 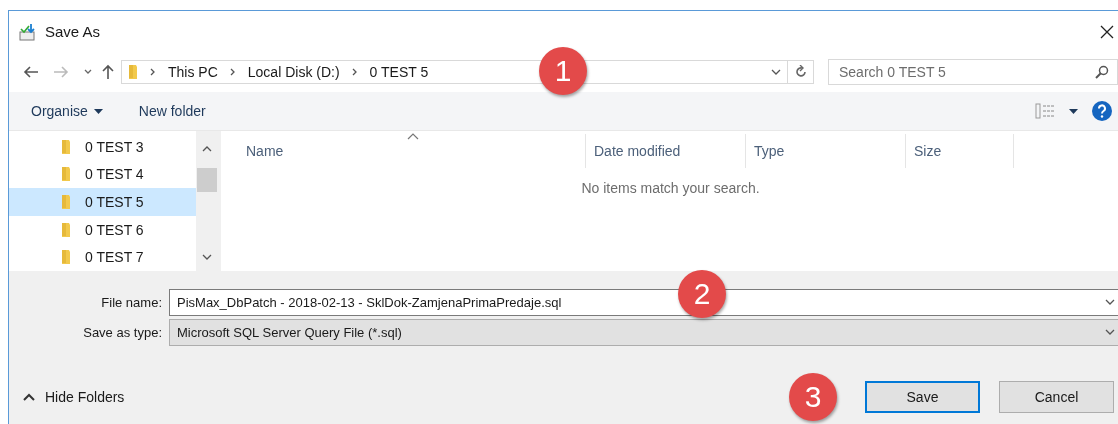 What do you see at coordinates (1056, 397) in the screenshot?
I see `cancel-button: Cancel` at bounding box center [1056, 397].